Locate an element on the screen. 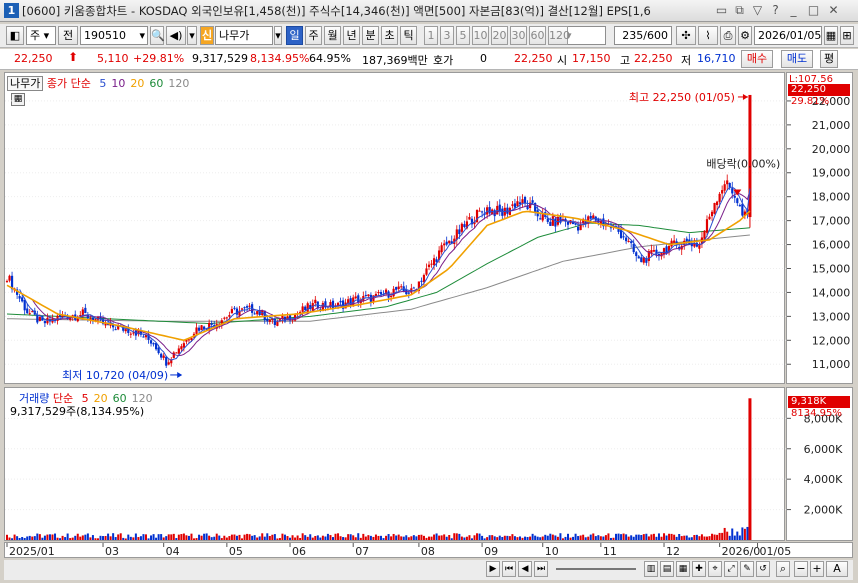  trend-tool-icon: ⌇ is located at coordinates (708, 35).